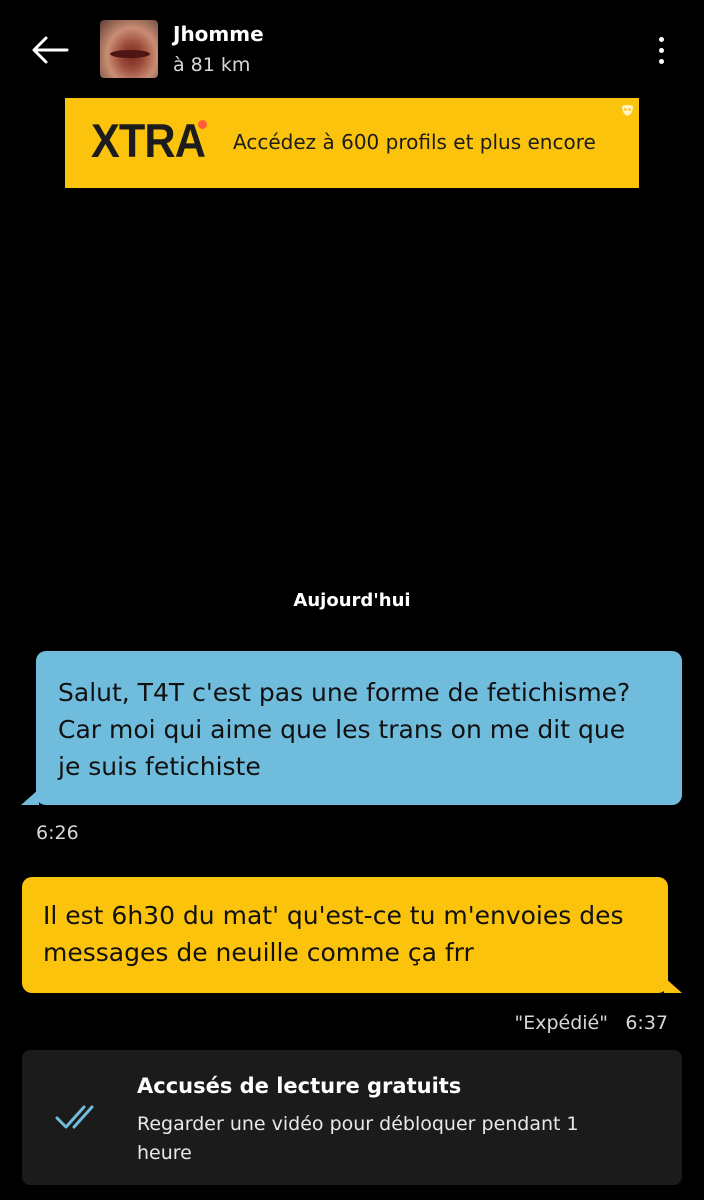 The image size is (704, 1200). Describe the element at coordinates (352, 48) in the screenshot. I see `chat-header: Jhomme à 81 km` at that location.